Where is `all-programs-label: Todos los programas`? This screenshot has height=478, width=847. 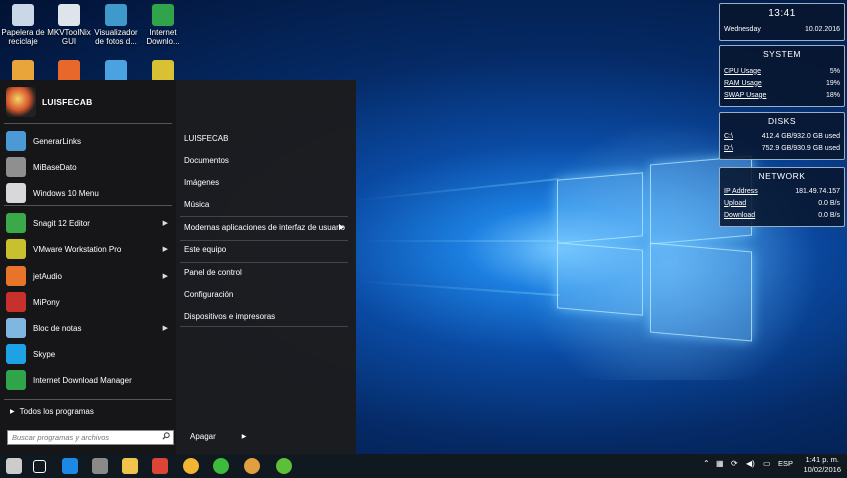
all-programs-label: Todos los programas is located at coordinates (56, 411).